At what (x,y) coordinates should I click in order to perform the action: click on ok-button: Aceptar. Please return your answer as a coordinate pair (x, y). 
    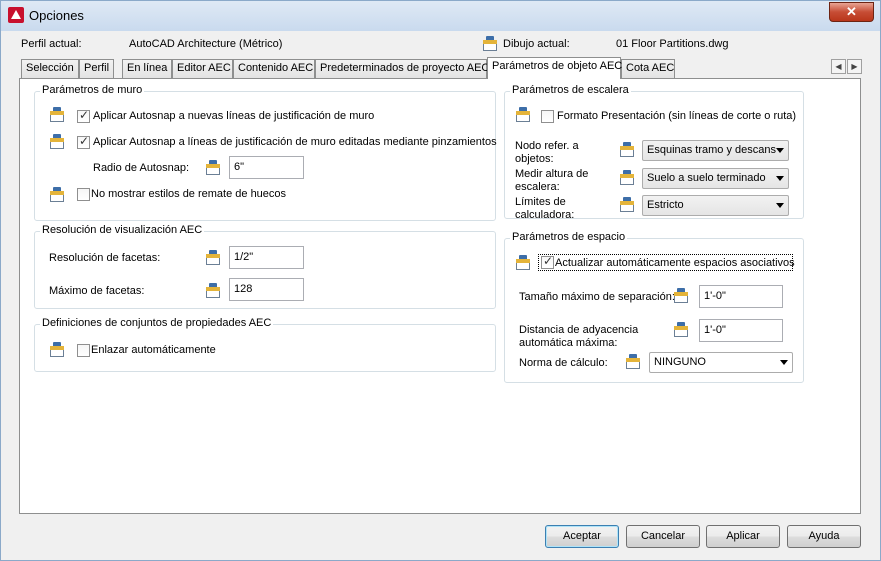
    Looking at the image, I should click on (582, 536).